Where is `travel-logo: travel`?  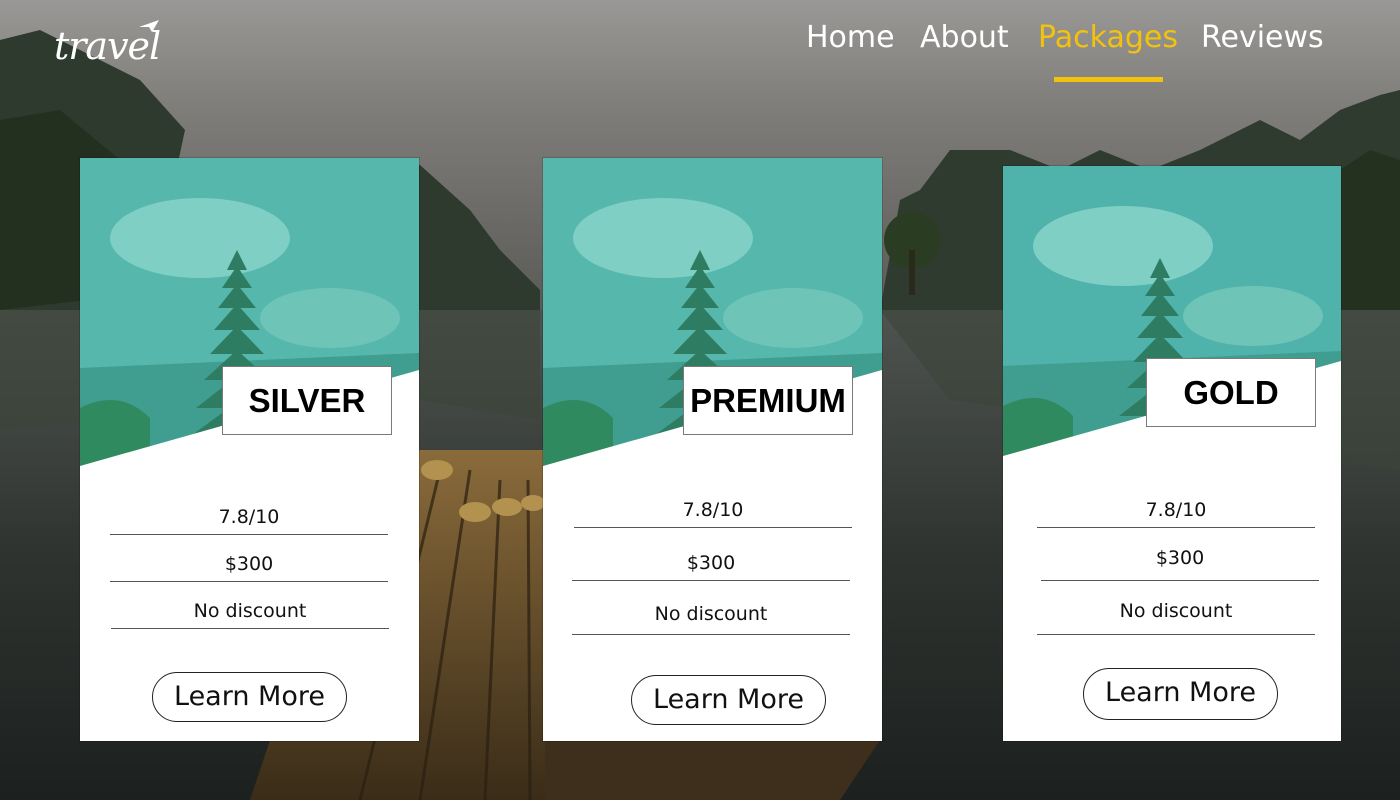
travel-logo: travel is located at coordinates (108, 46).